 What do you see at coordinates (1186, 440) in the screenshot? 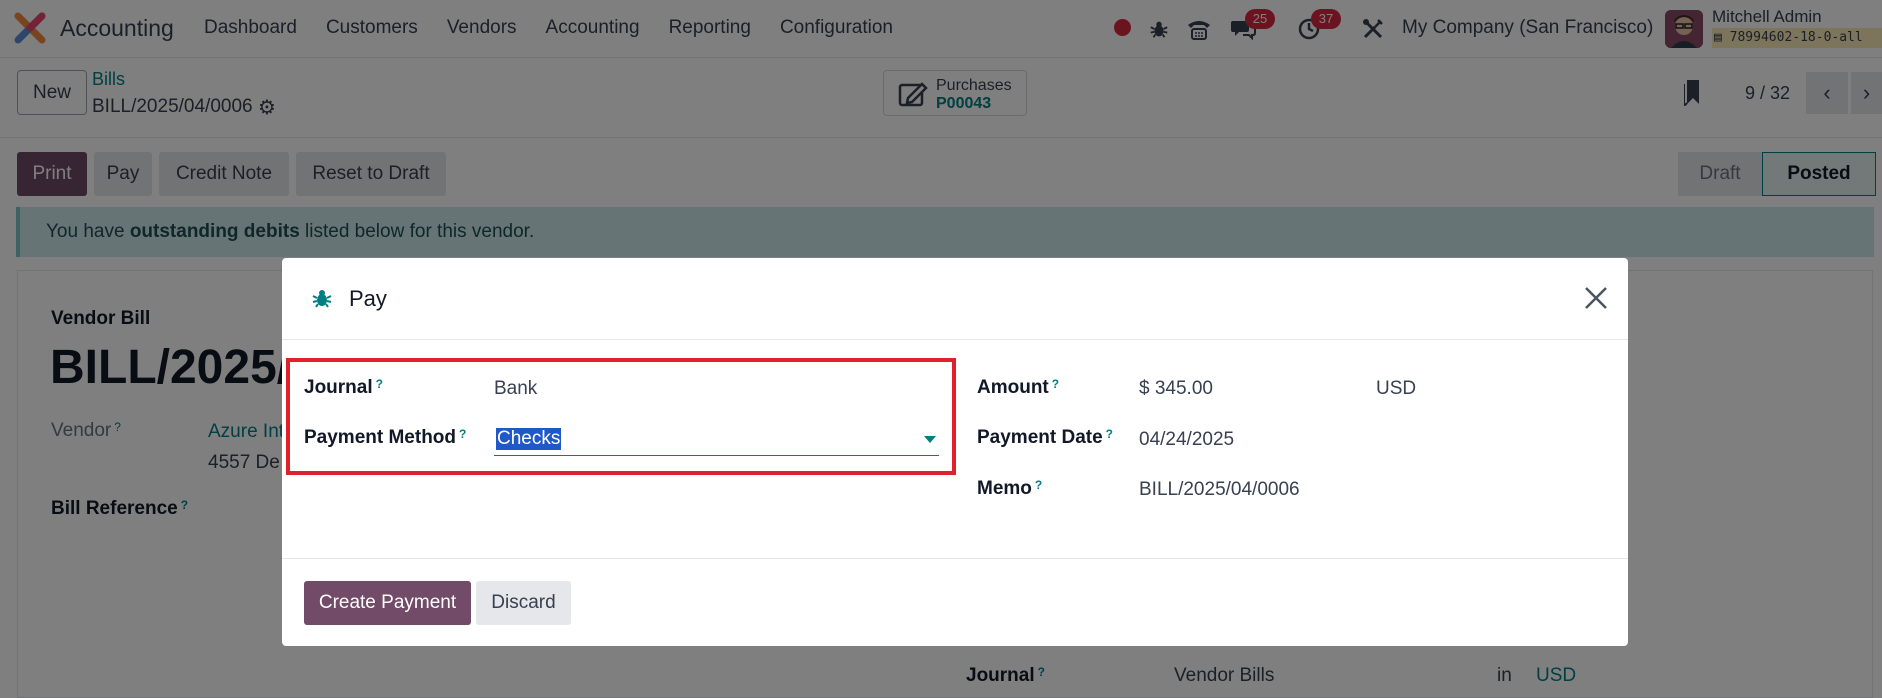
I see `payment-date-input: 04/24/2025` at bounding box center [1186, 440].